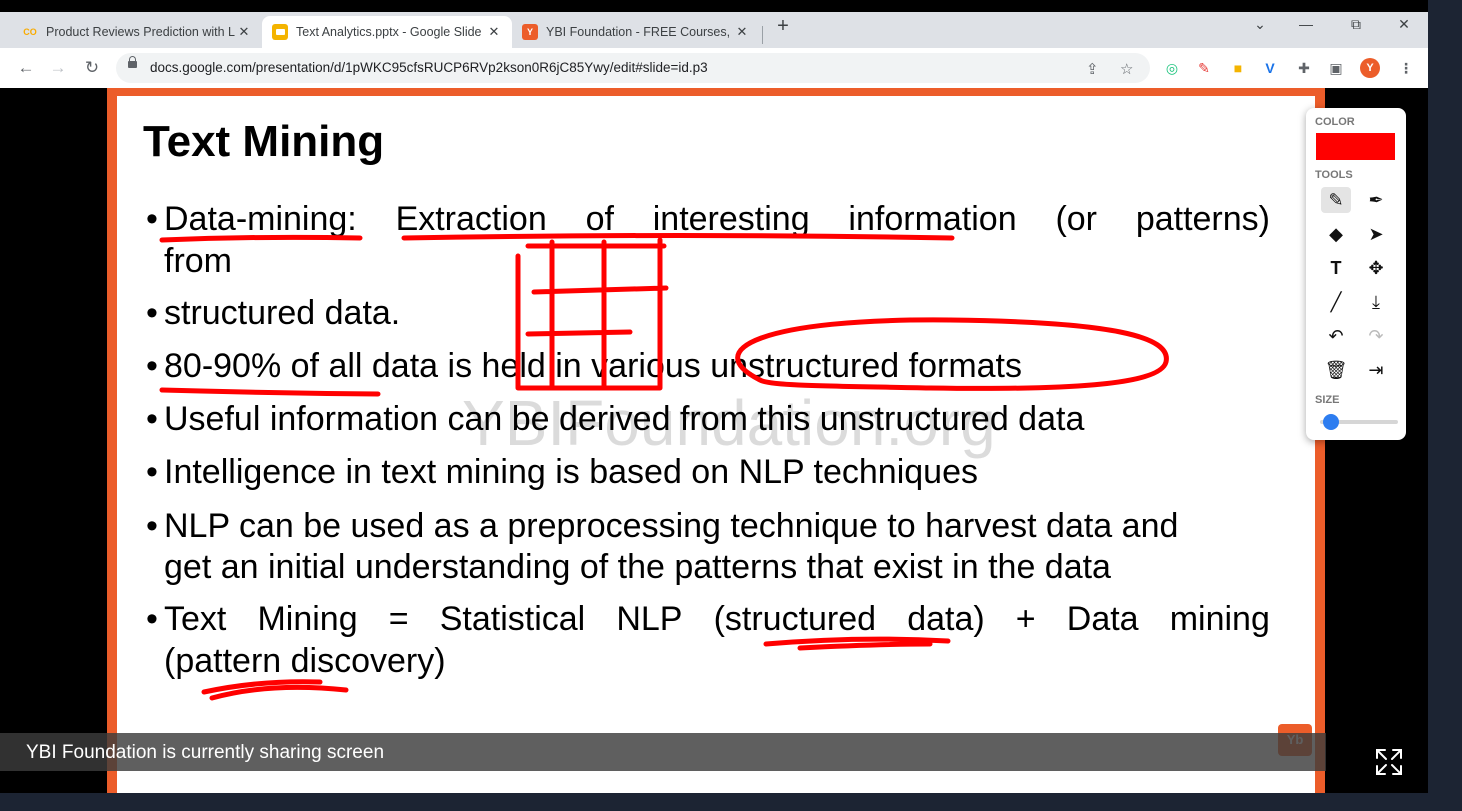 Image resolution: width=1462 pixels, height=811 pixels. Describe the element at coordinates (264, 141) in the screenshot. I see `slide-title: Text Mining` at that location.